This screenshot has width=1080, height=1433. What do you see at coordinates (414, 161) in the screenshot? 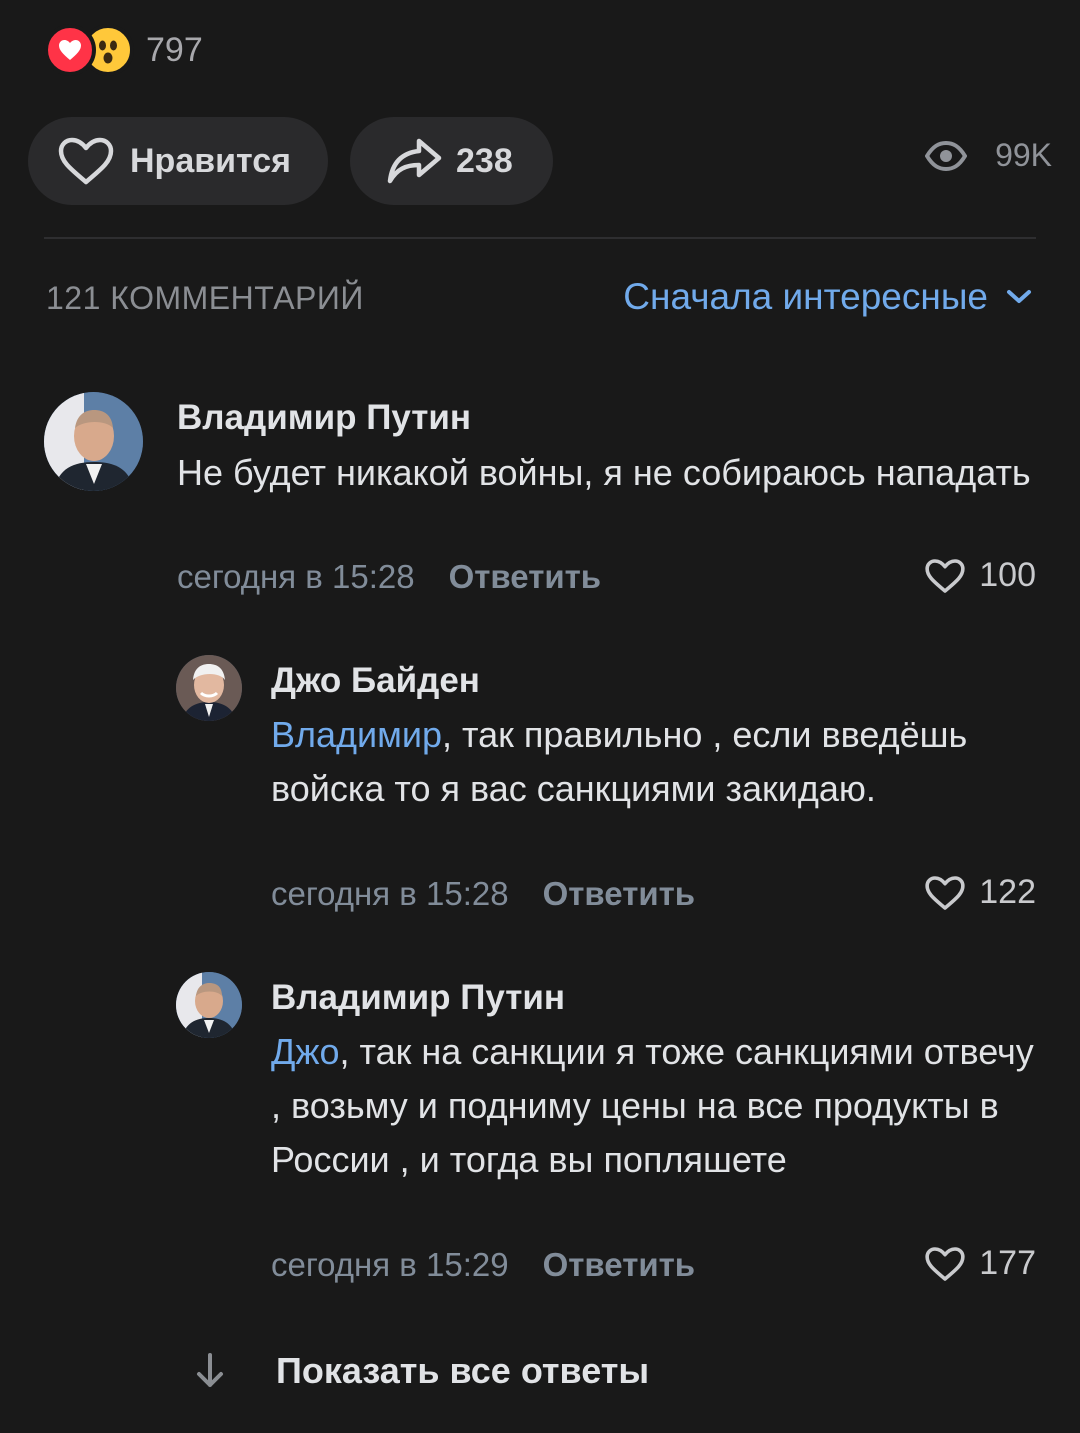
I see `share-arrow-icon` at bounding box center [414, 161].